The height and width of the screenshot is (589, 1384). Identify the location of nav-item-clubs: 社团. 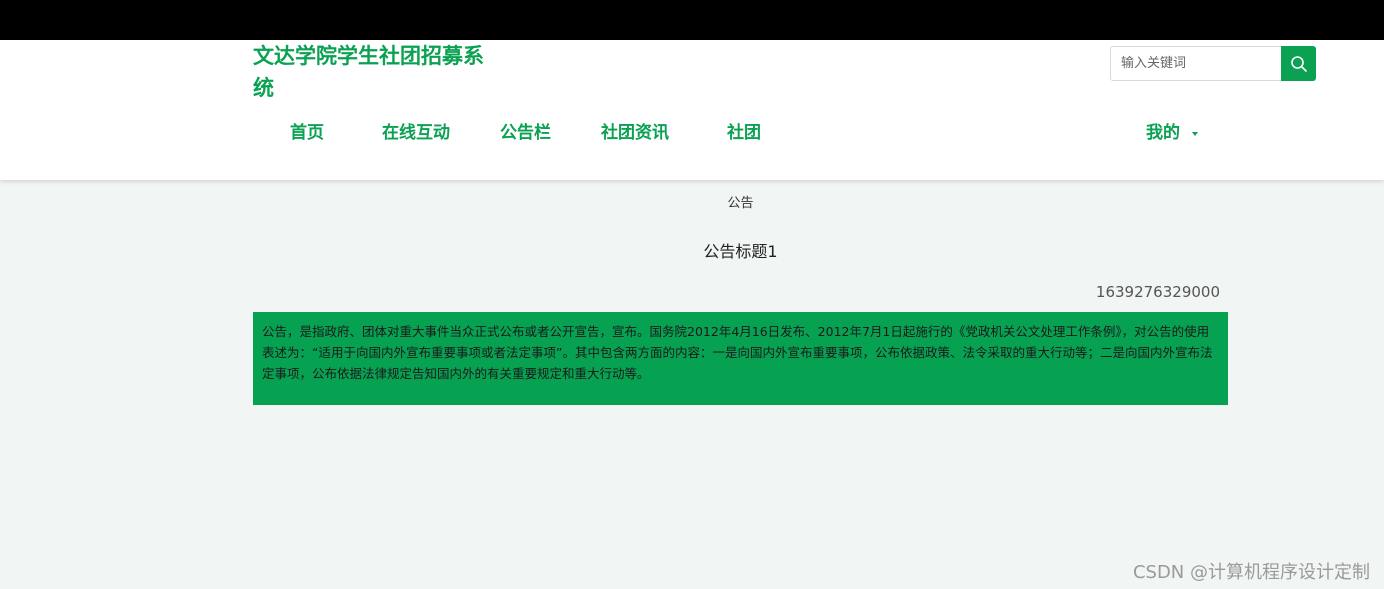
(744, 133).